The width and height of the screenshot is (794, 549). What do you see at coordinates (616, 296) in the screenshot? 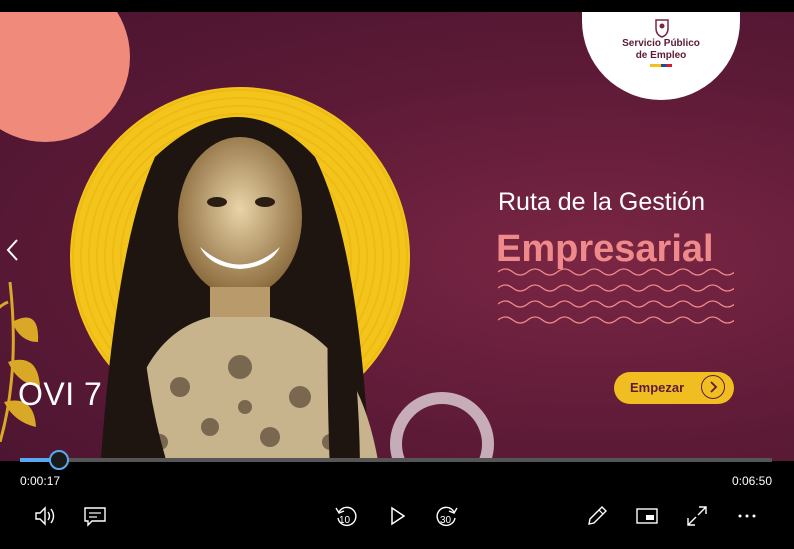
I see `wave-decoration` at bounding box center [616, 296].